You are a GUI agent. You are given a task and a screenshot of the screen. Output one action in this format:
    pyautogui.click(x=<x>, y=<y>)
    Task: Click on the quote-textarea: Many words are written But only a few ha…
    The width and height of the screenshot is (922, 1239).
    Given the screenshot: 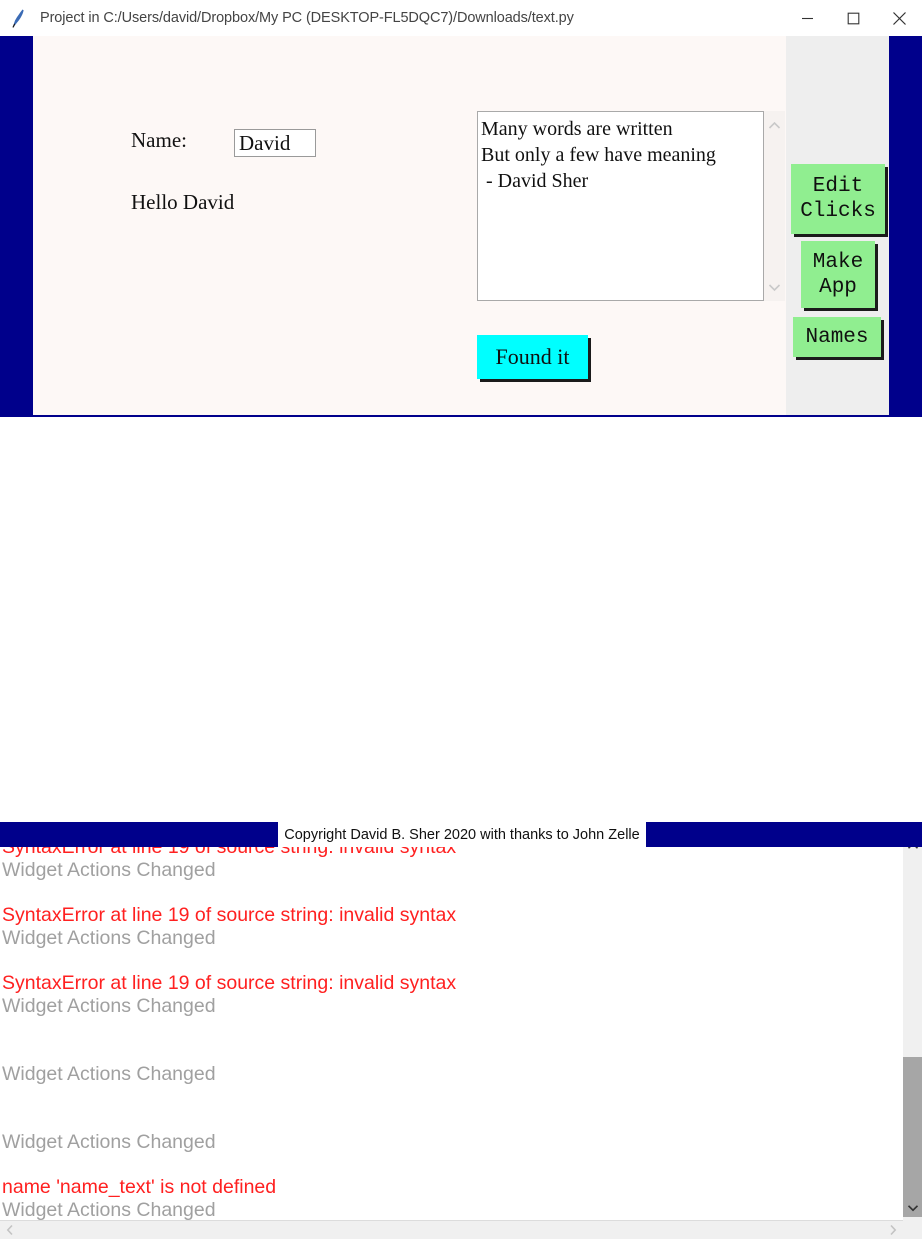 What is the action you would take?
    pyautogui.click(x=620, y=206)
    